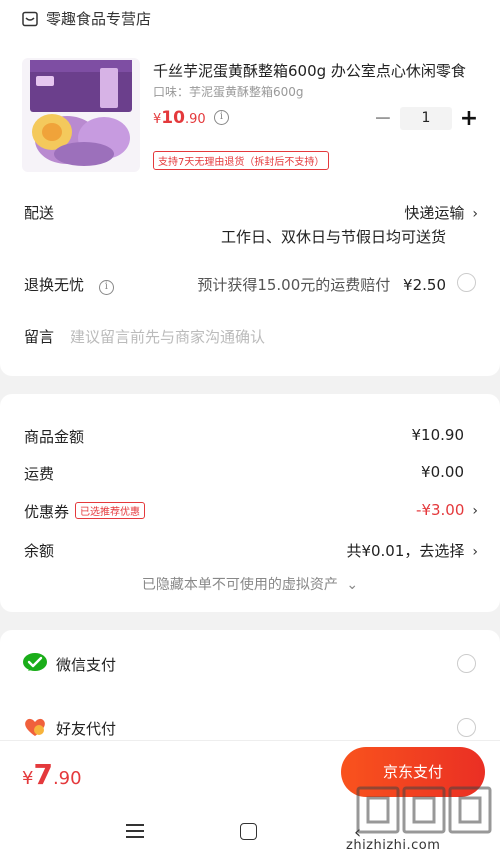 The height and width of the screenshot is (863, 500). I want to click on coupon-value: -¥3.00 ›, so click(447, 510).